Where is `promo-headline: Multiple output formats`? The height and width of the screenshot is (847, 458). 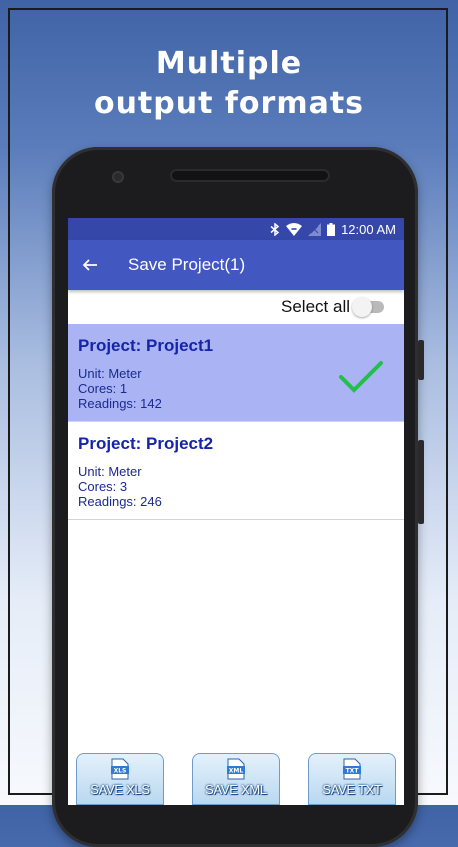 promo-headline: Multiple output formats is located at coordinates (229, 84).